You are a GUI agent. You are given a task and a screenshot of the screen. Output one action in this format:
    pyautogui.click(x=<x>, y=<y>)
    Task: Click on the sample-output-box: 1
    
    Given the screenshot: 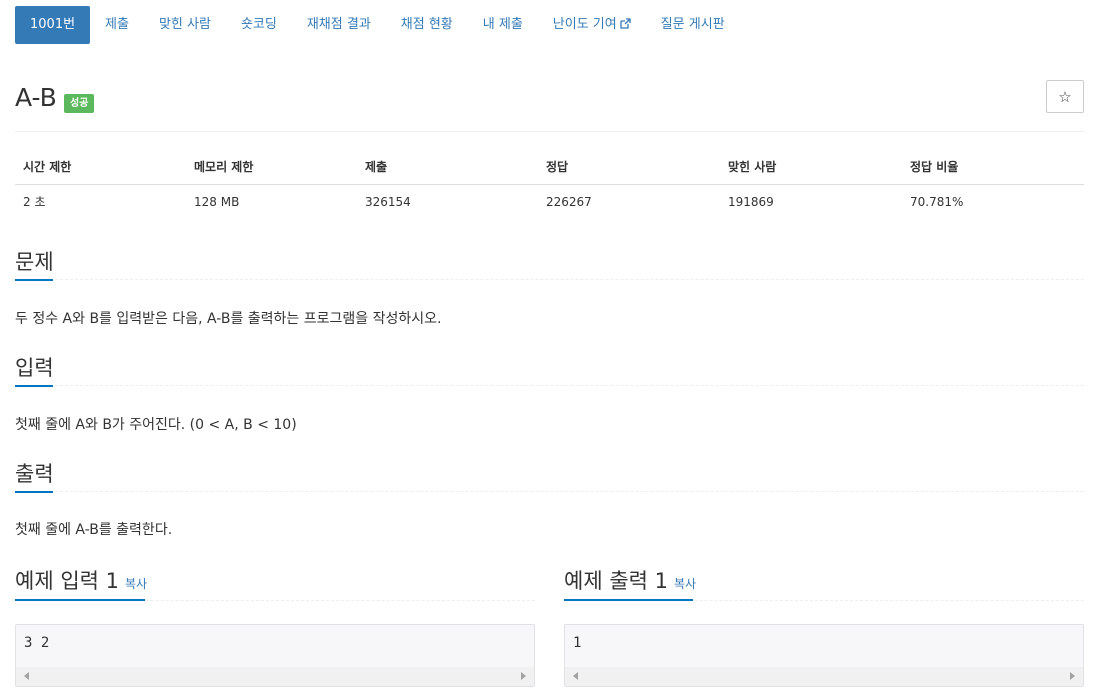 What is the action you would take?
    pyautogui.click(x=824, y=655)
    